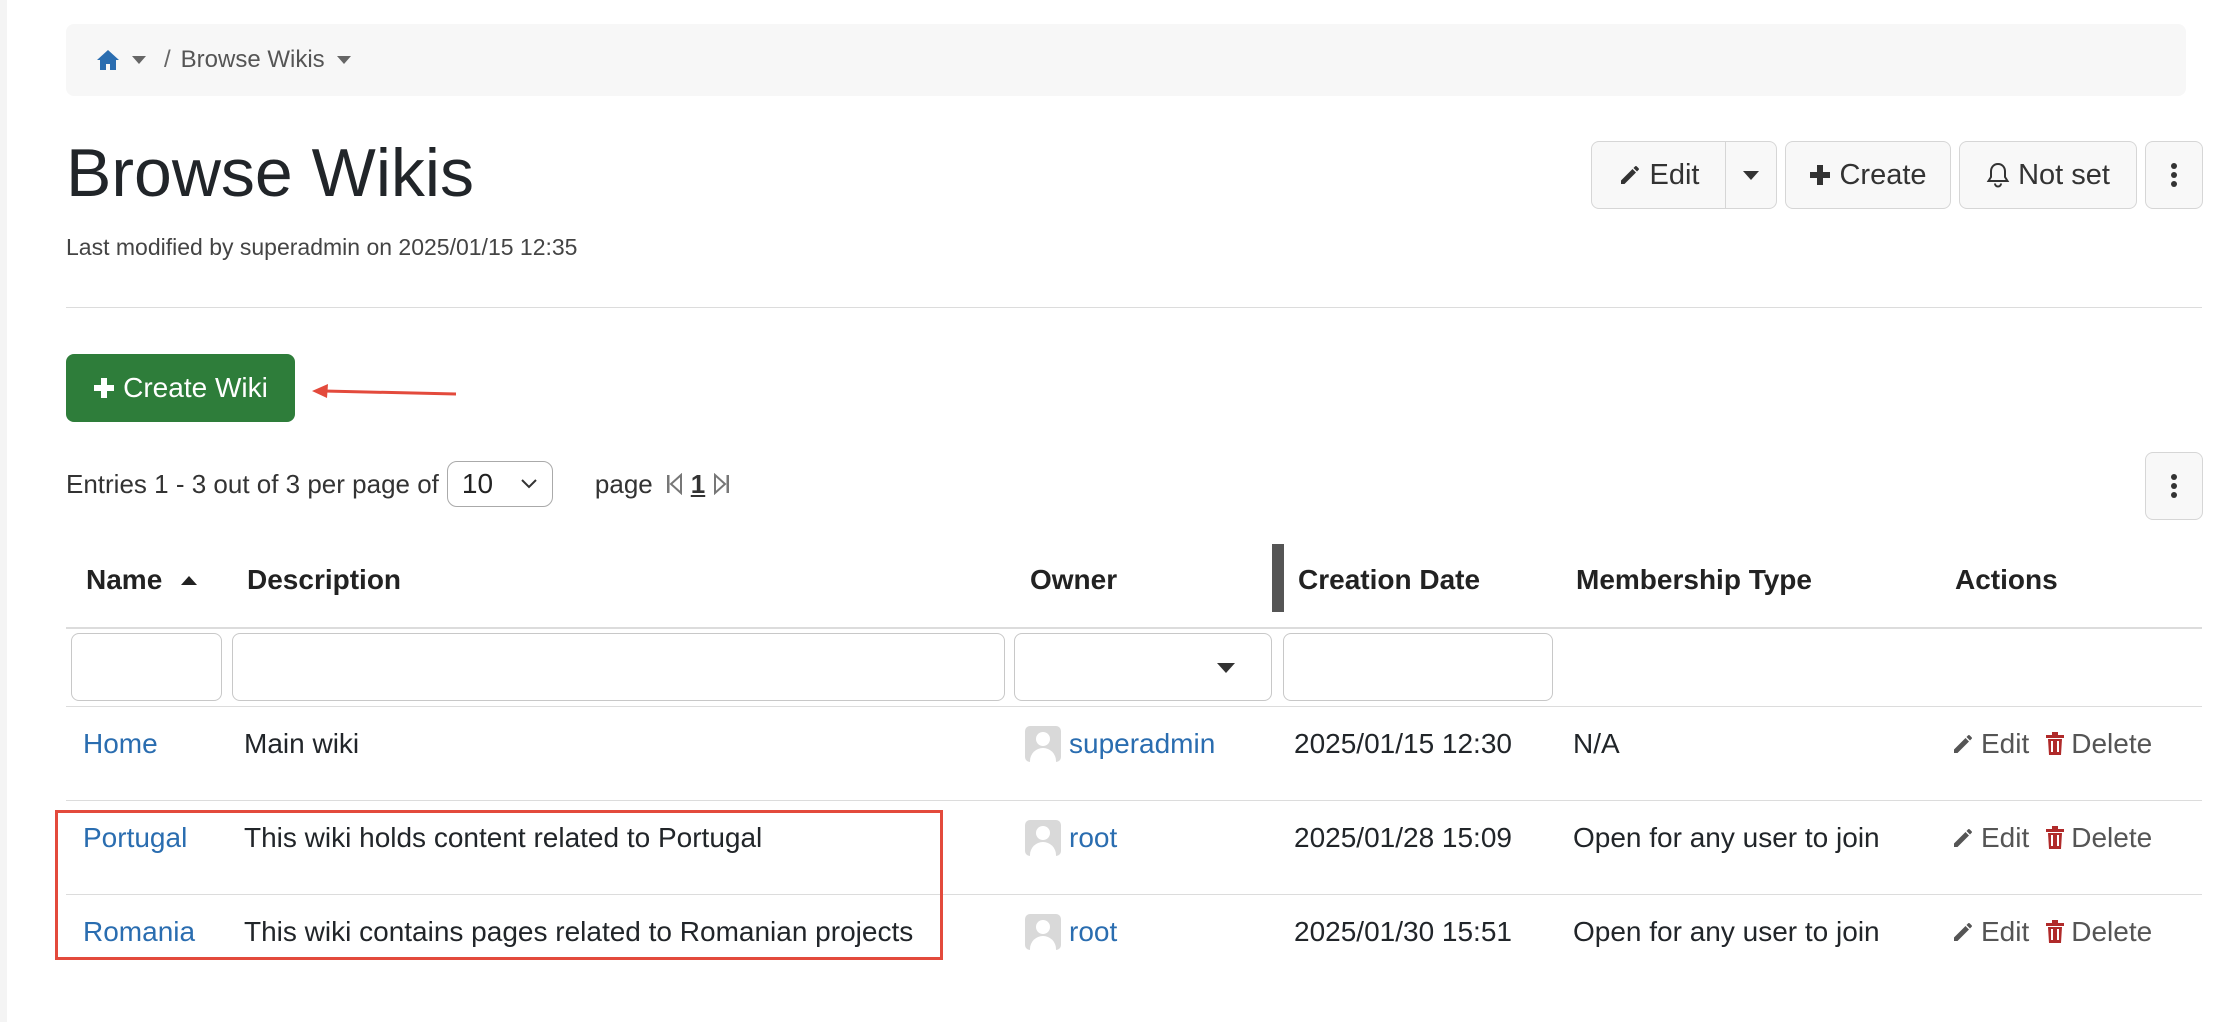 The width and height of the screenshot is (2224, 1022). What do you see at coordinates (1998, 175) in the screenshot?
I see `bell-icon` at bounding box center [1998, 175].